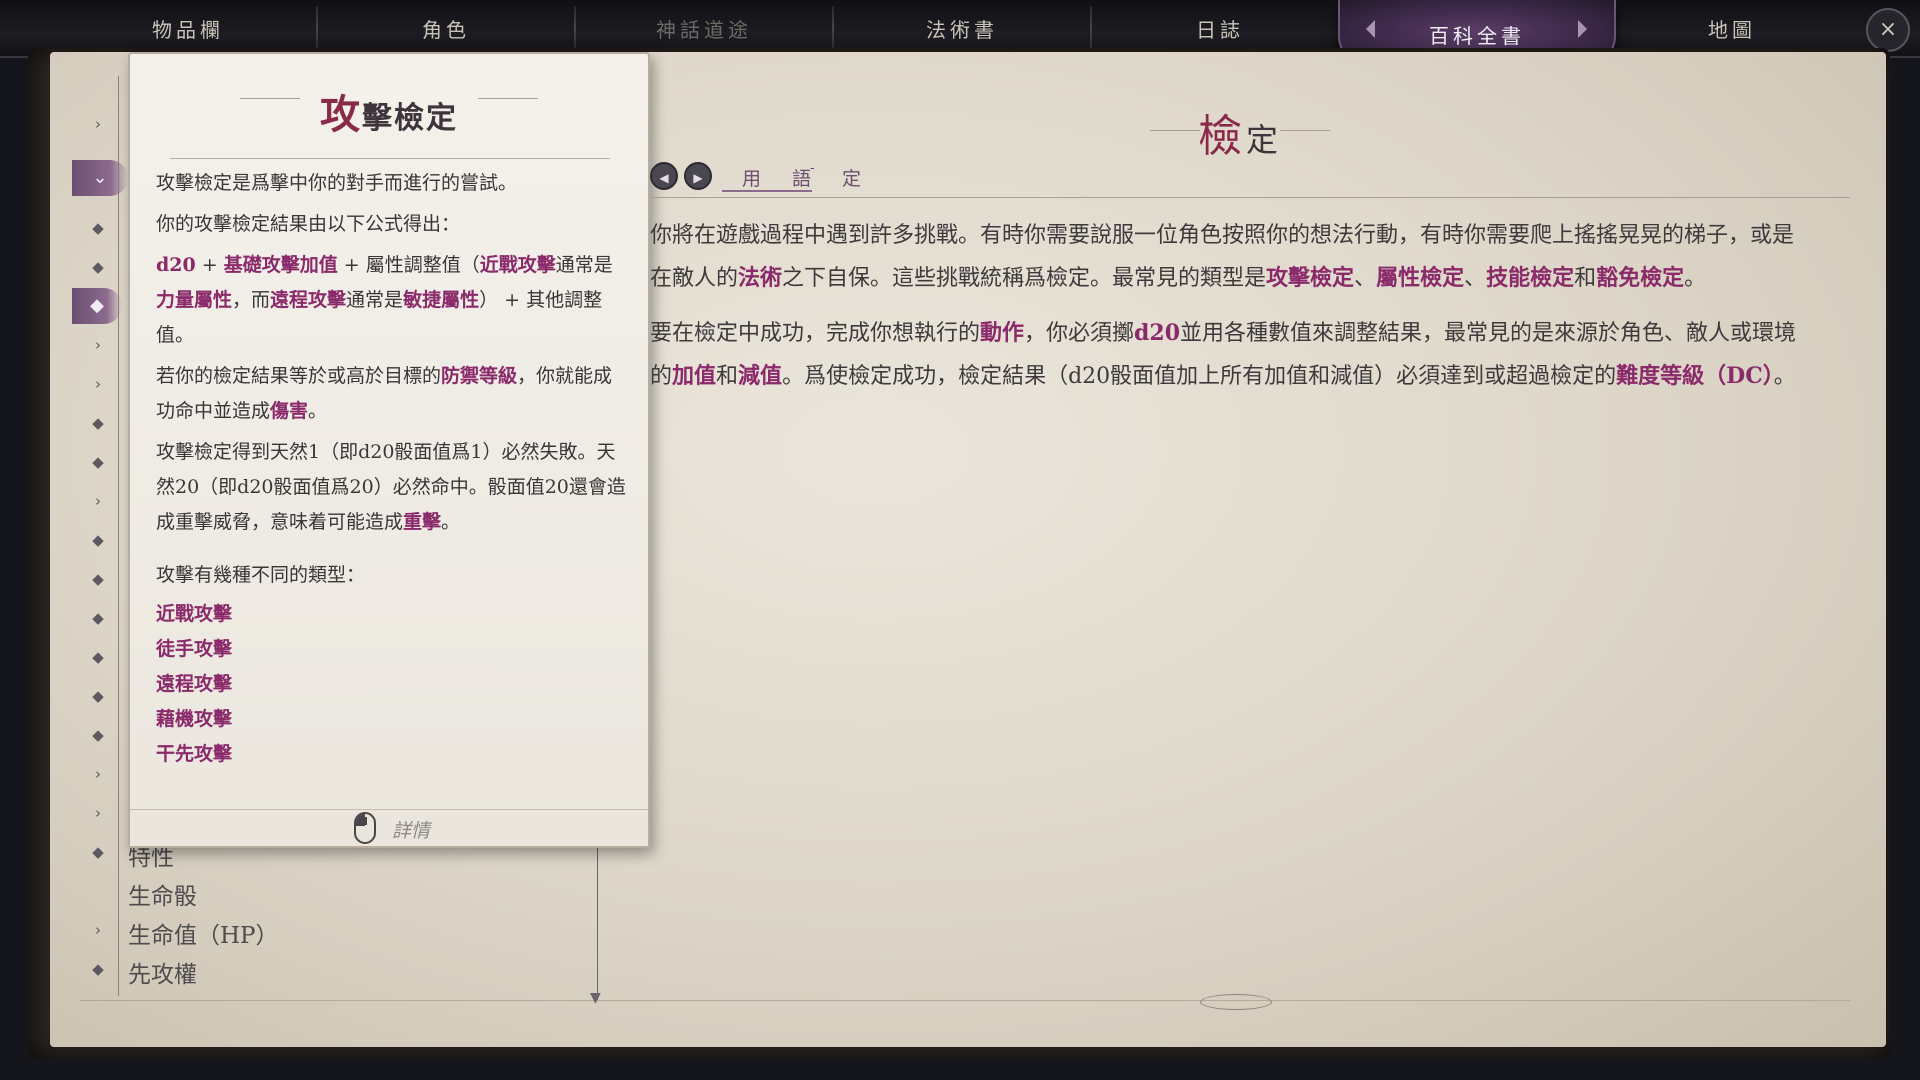 The width and height of the screenshot is (1920, 1080). I want to click on tab-map: 地圖, so click(1732, 30).